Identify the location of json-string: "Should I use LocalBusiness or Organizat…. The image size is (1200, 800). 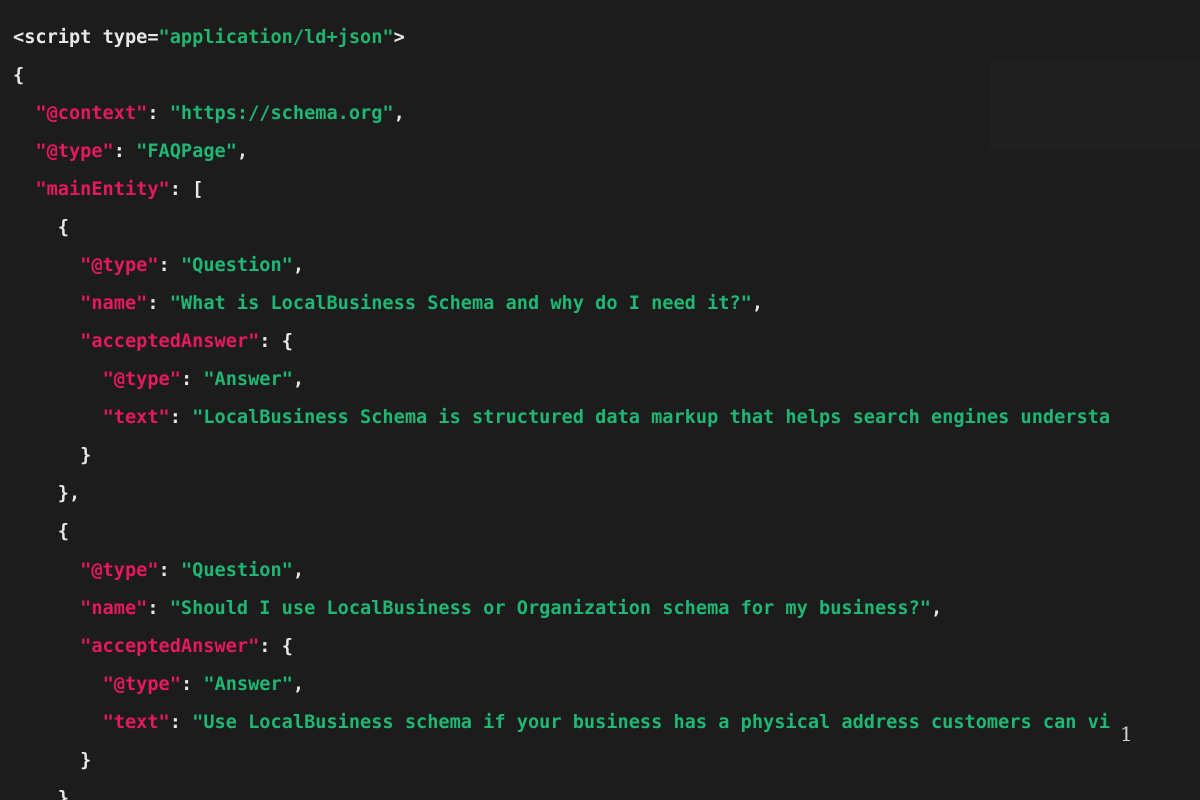
(550, 608).